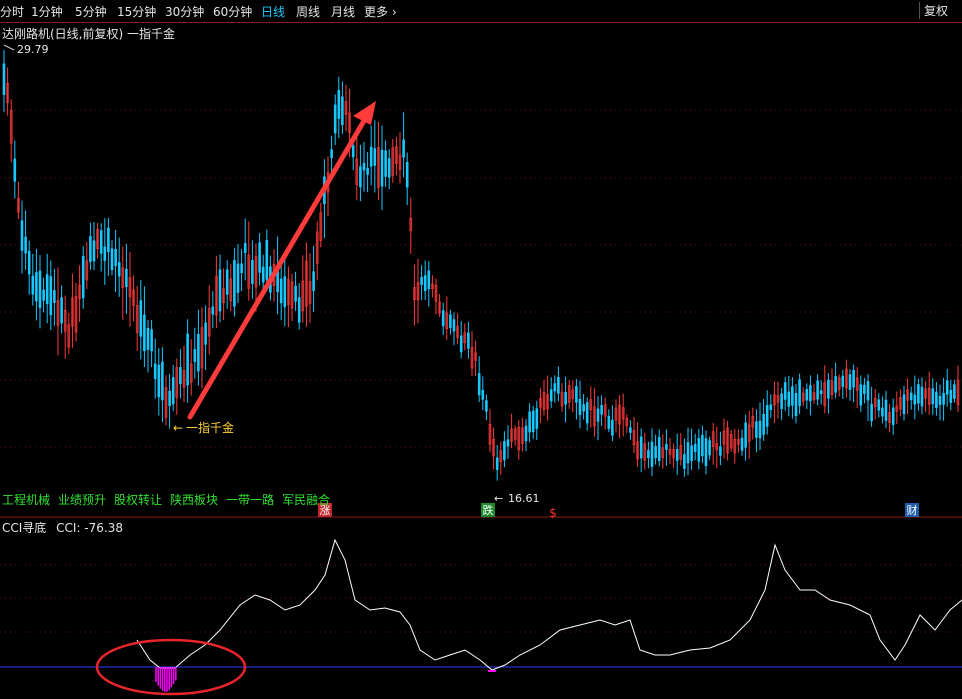  What do you see at coordinates (194, 500) in the screenshot?
I see `sector-tag: 陕西板块` at bounding box center [194, 500].